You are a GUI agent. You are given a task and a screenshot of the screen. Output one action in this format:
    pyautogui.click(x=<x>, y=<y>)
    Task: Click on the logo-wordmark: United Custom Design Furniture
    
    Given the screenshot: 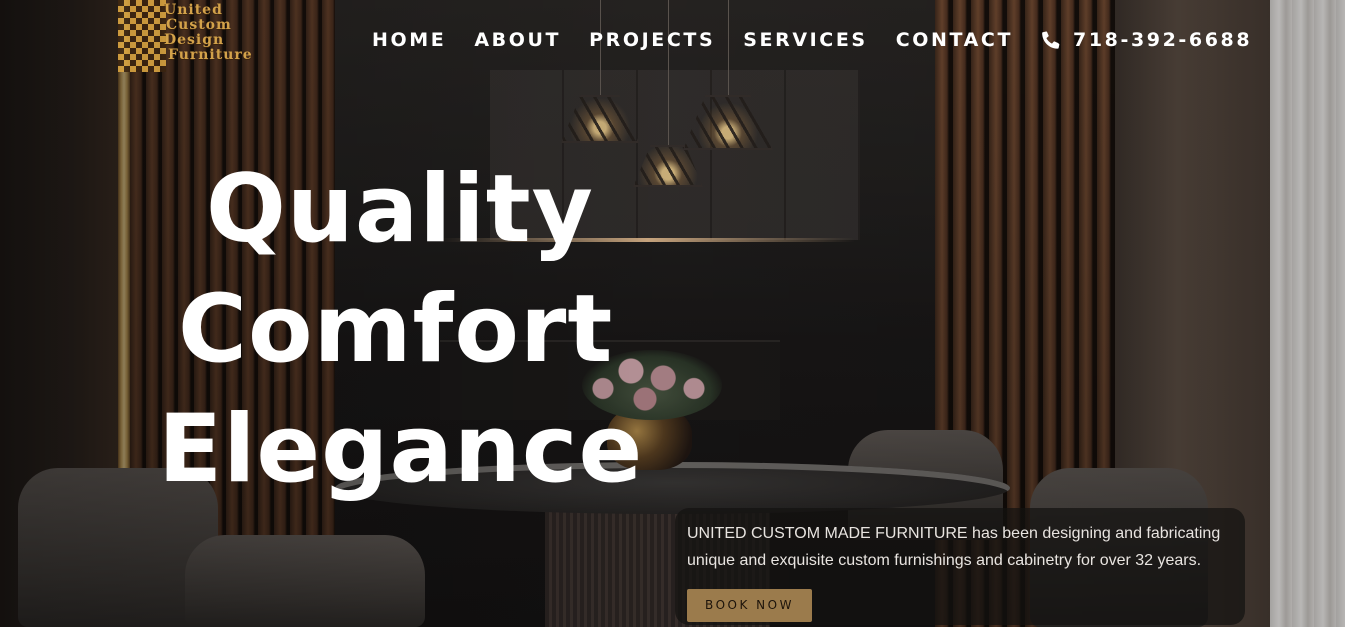 What is the action you would take?
    pyautogui.click(x=208, y=32)
    